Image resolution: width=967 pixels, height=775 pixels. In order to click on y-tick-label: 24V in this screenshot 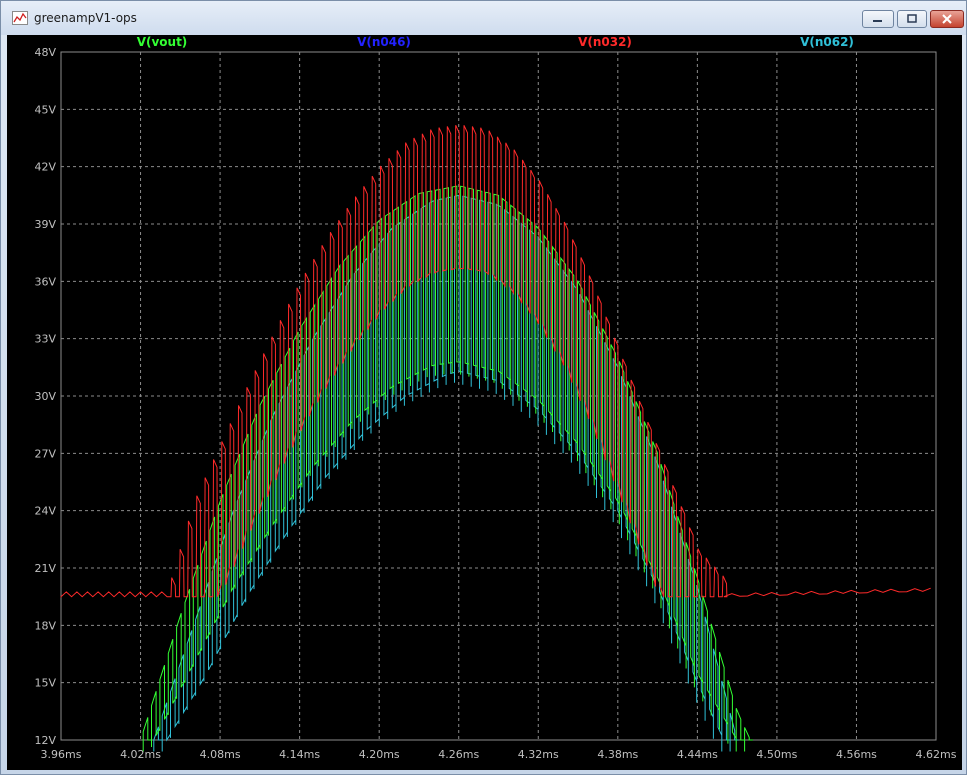, I will do `click(45, 511)`.